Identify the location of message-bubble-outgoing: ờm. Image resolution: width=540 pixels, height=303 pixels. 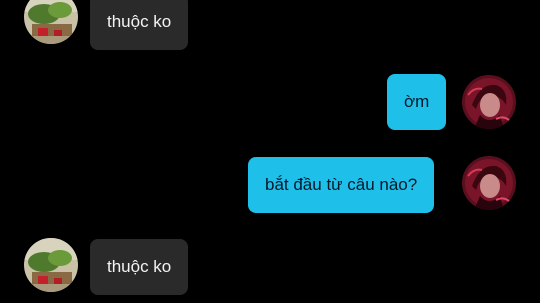
(417, 102).